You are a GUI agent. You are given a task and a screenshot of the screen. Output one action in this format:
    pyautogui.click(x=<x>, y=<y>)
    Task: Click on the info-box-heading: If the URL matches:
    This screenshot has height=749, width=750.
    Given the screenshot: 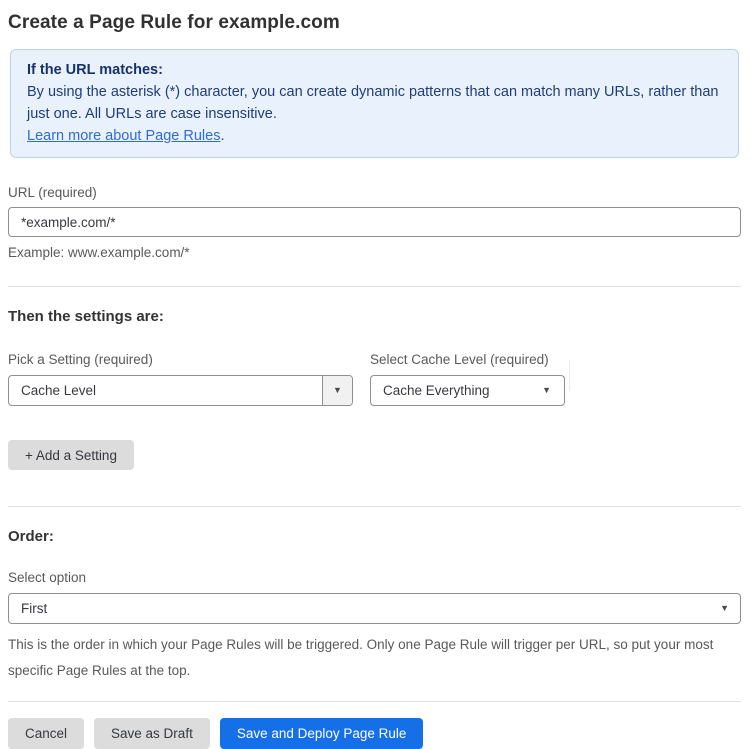 What is the action you would take?
    pyautogui.click(x=95, y=70)
    